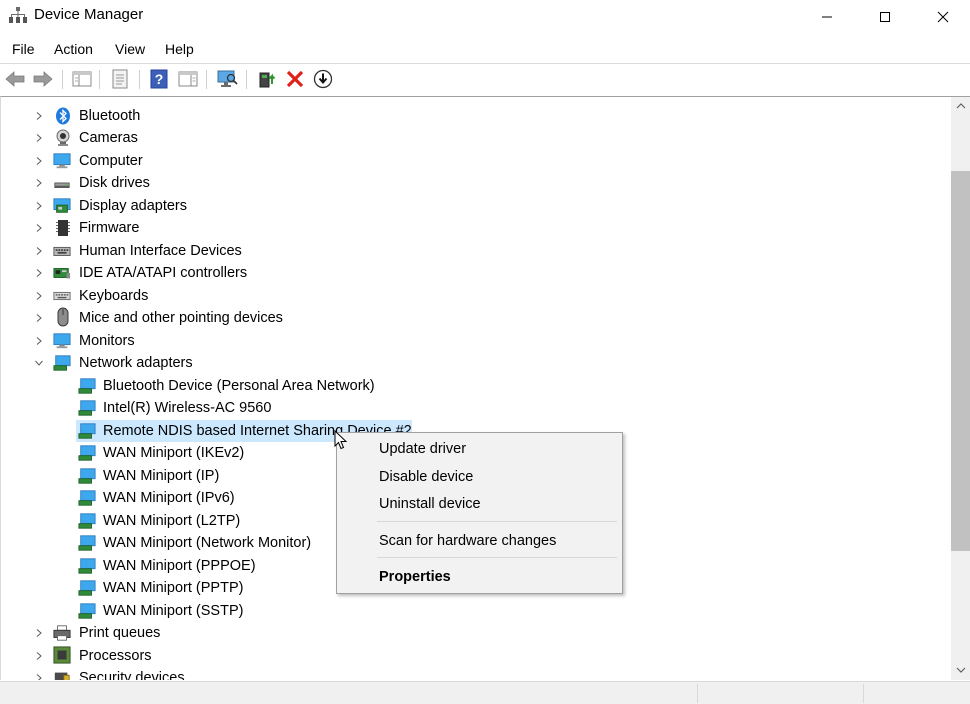 The width and height of the screenshot is (970, 704). I want to click on forward-icon, so click(43, 79).